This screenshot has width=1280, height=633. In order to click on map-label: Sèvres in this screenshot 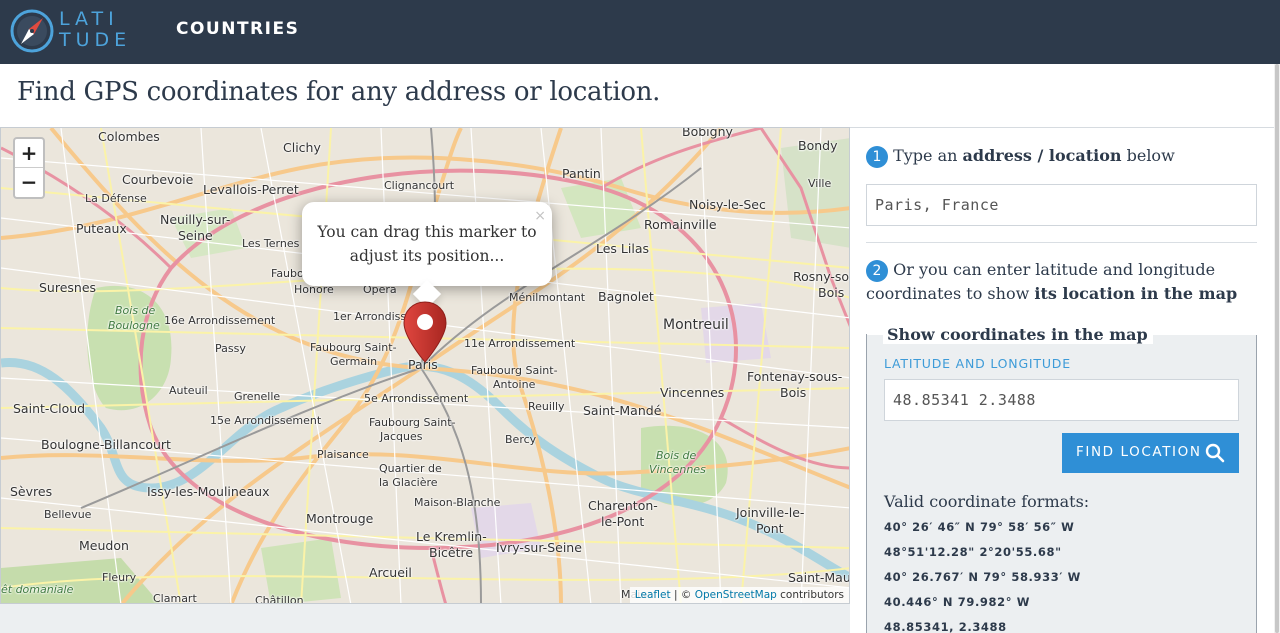, I will do `click(31, 491)`.